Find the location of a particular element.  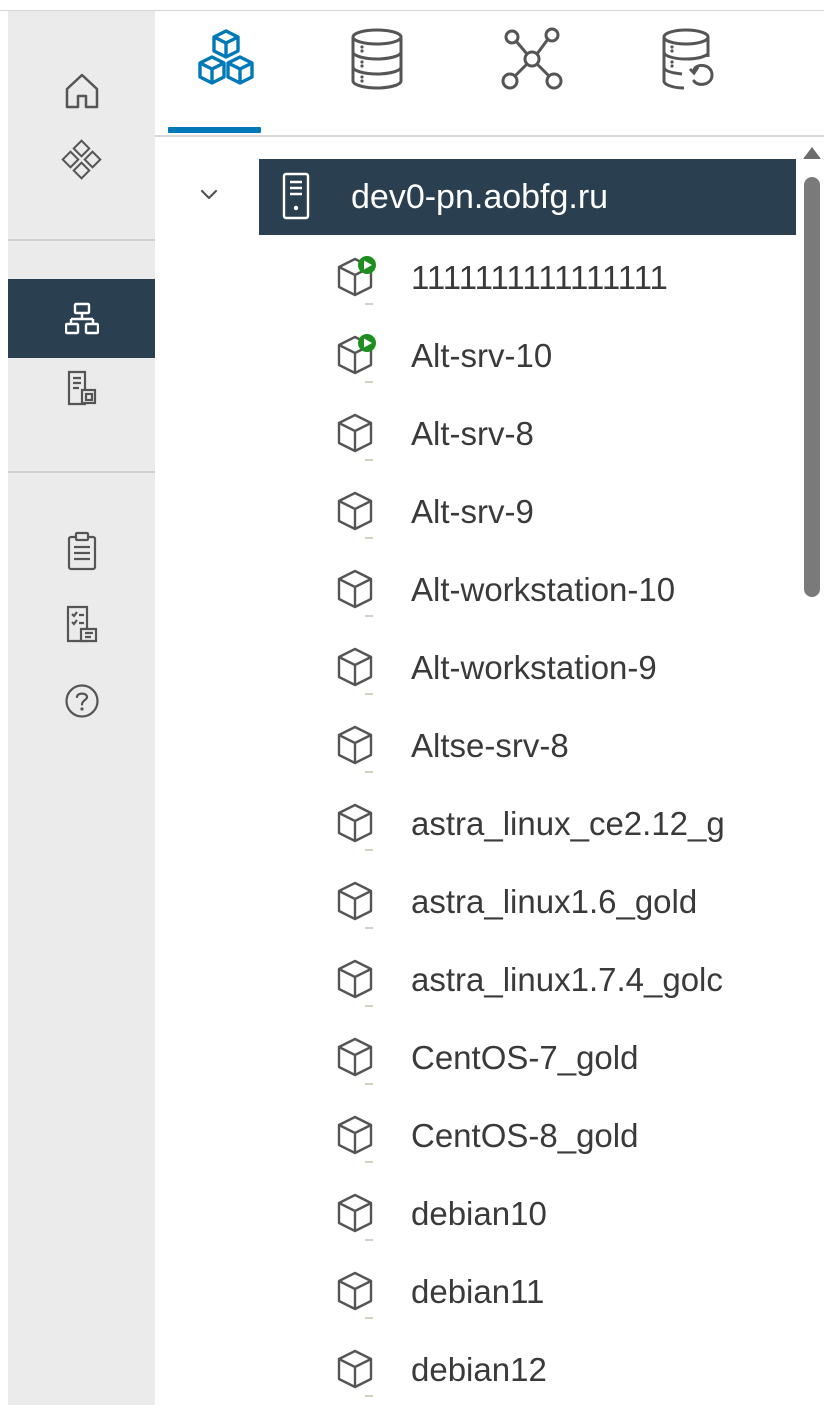

tree-node-vm: astra_linux1.6_gold is located at coordinates (560, 902).